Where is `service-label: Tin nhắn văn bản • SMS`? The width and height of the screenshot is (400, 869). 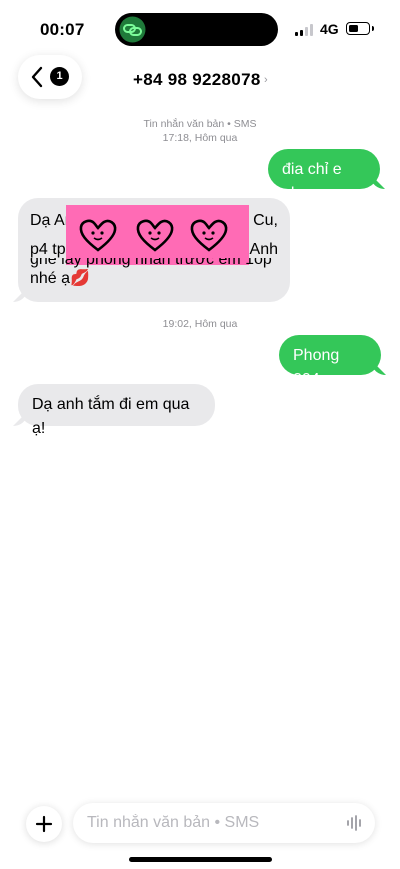 service-label: Tin nhắn văn bản • SMS is located at coordinates (200, 124).